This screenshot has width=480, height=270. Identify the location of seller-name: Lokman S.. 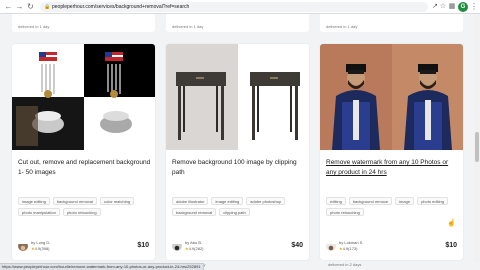
(353, 242).